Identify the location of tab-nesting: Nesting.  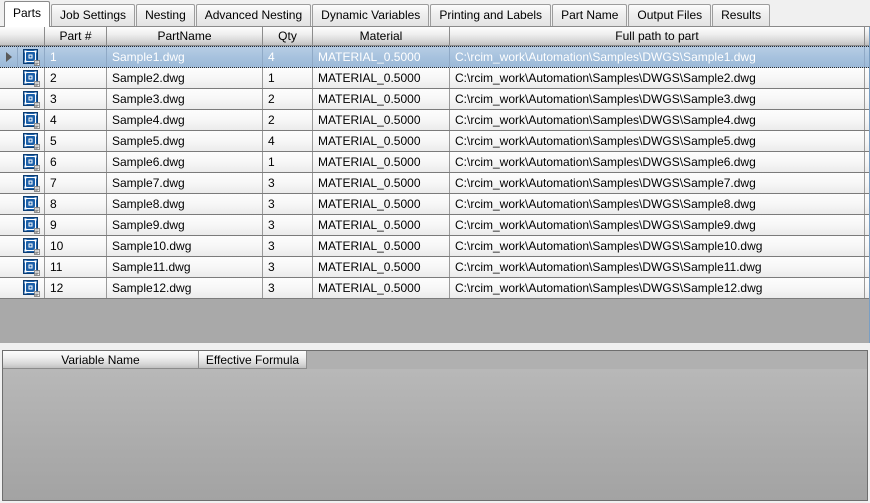
(165, 15).